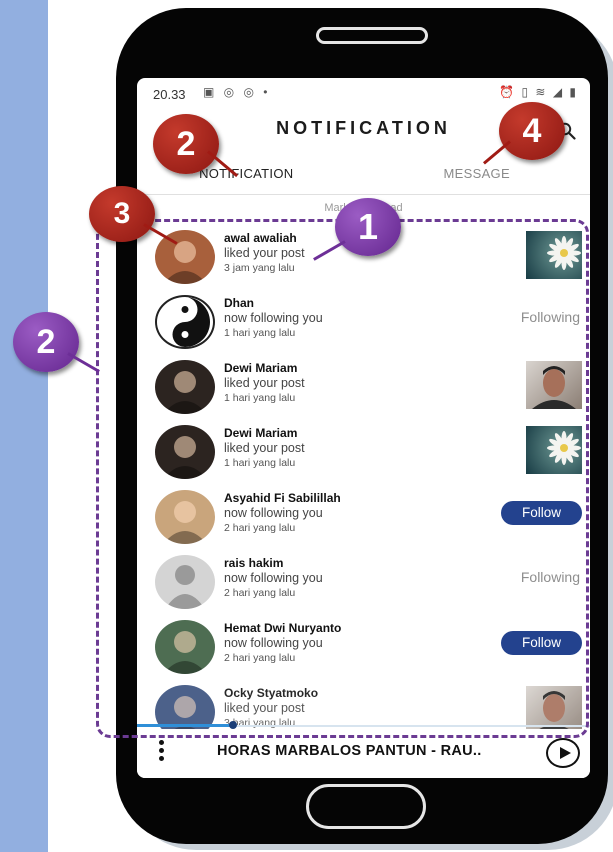  Describe the element at coordinates (532, 131) in the screenshot. I see `annotation-badge-4: 4` at that location.